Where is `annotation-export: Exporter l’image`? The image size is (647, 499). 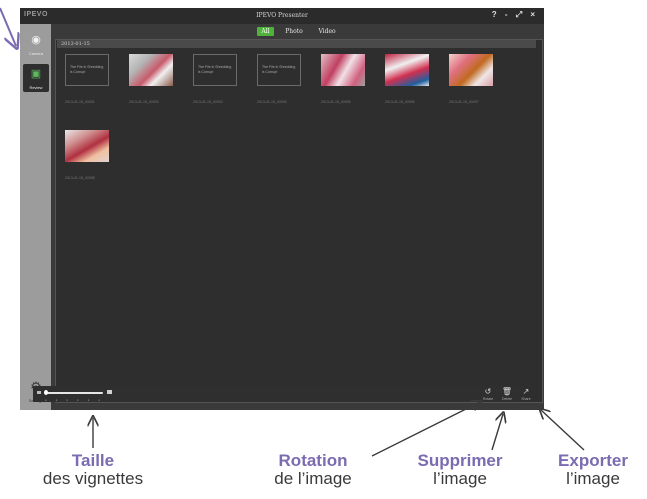
annotation-export: Exporter l’image is located at coordinates (593, 470).